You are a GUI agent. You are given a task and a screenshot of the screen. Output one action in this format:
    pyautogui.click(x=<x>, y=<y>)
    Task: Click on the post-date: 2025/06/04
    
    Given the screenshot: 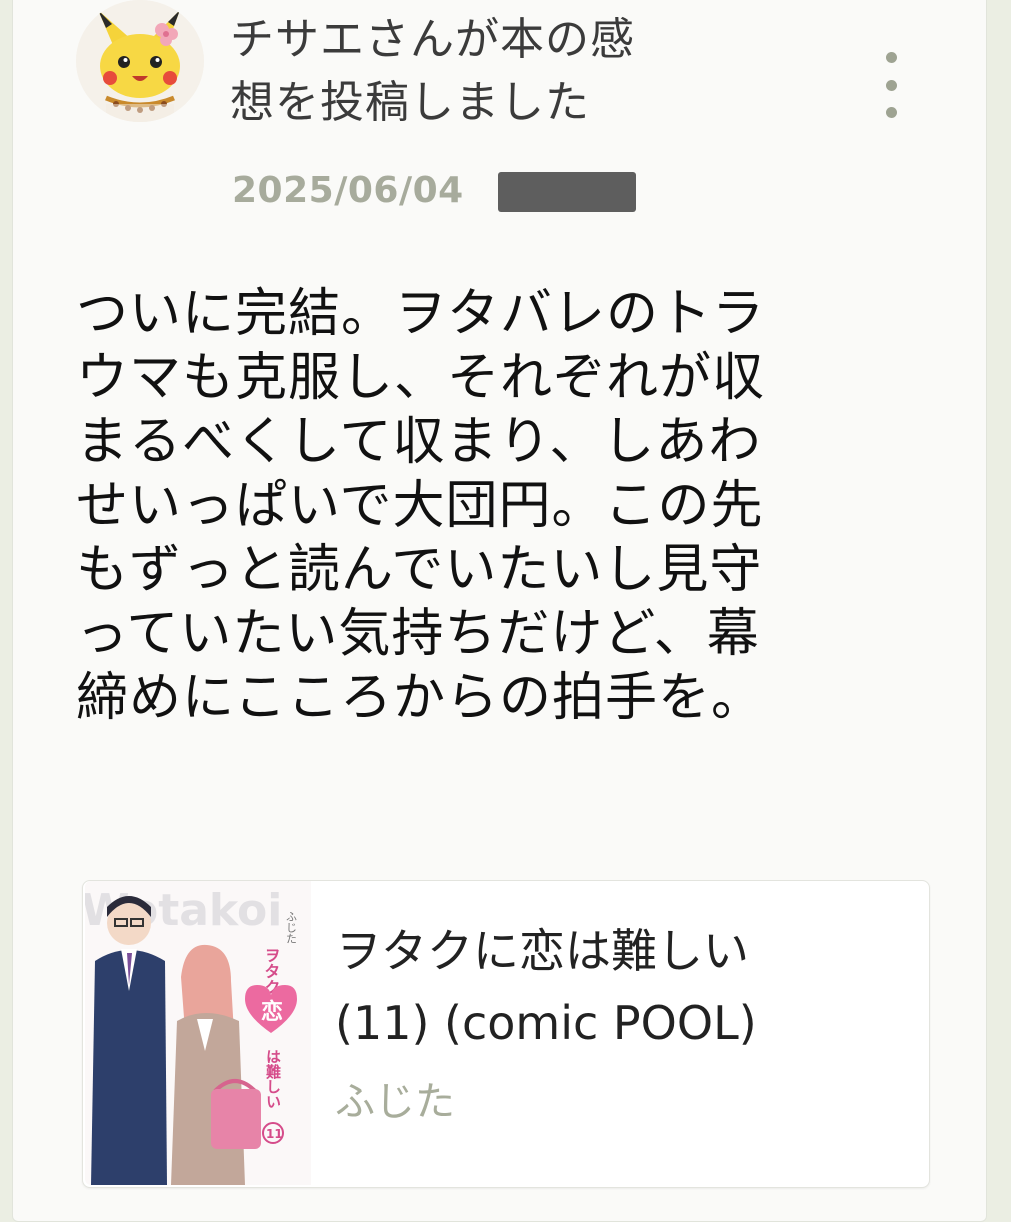 What is the action you would take?
    pyautogui.click(x=348, y=190)
    